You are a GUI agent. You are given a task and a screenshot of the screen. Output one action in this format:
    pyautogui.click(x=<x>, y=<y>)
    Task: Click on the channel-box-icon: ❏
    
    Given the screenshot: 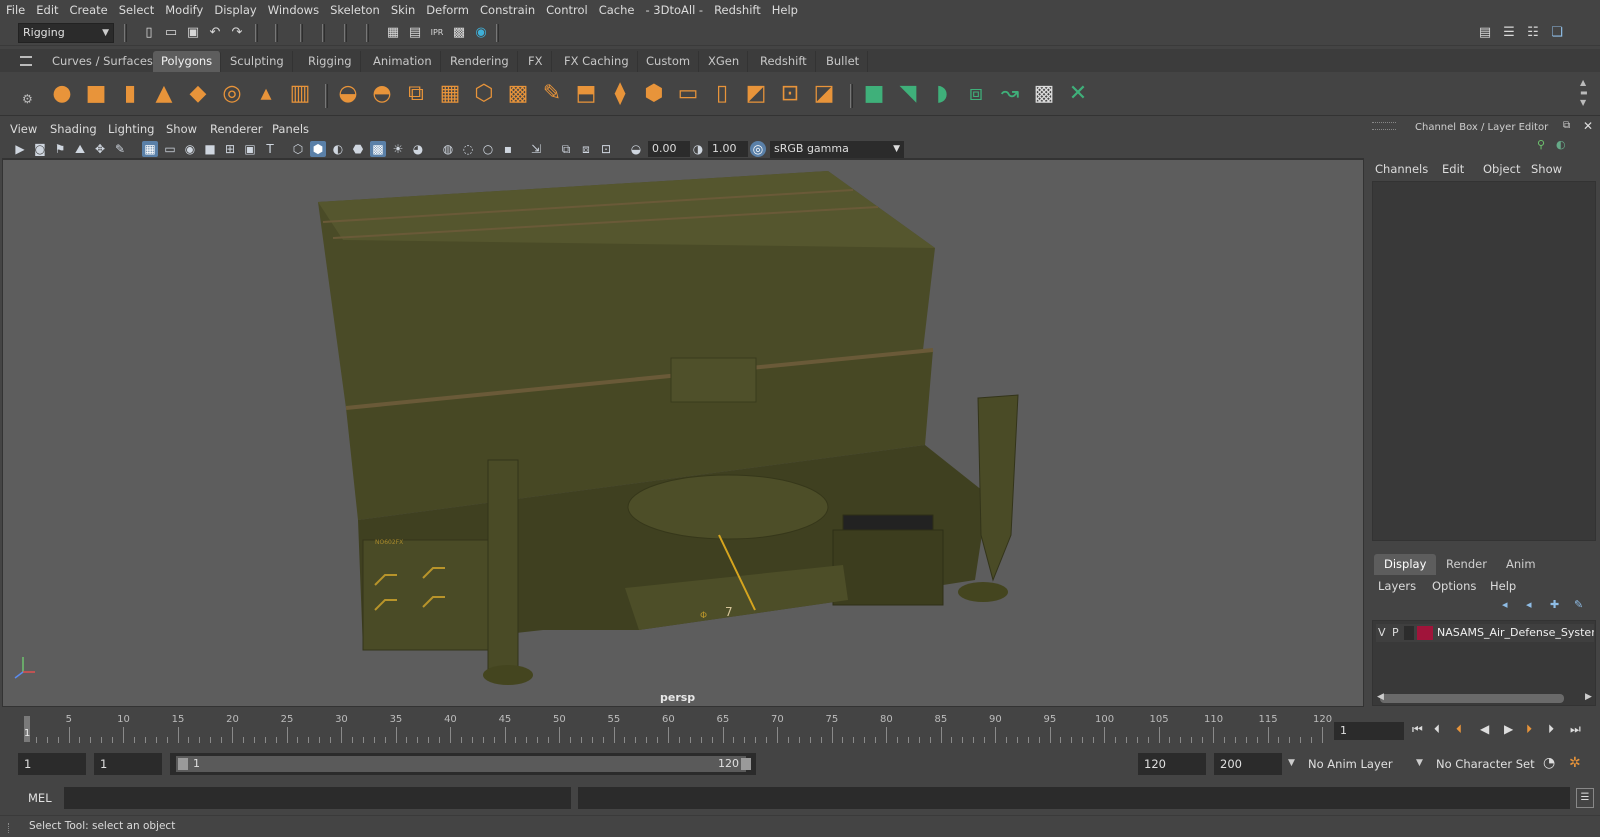 What is the action you would take?
    pyautogui.click(x=1557, y=33)
    